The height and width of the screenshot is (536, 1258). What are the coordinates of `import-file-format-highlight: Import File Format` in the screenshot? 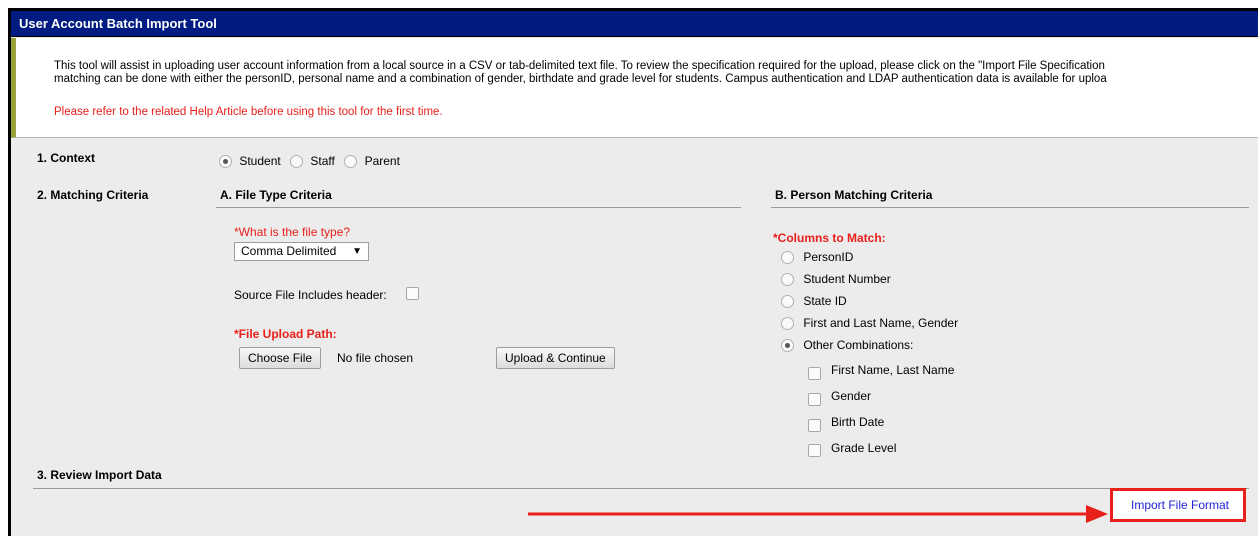 It's located at (1178, 505).